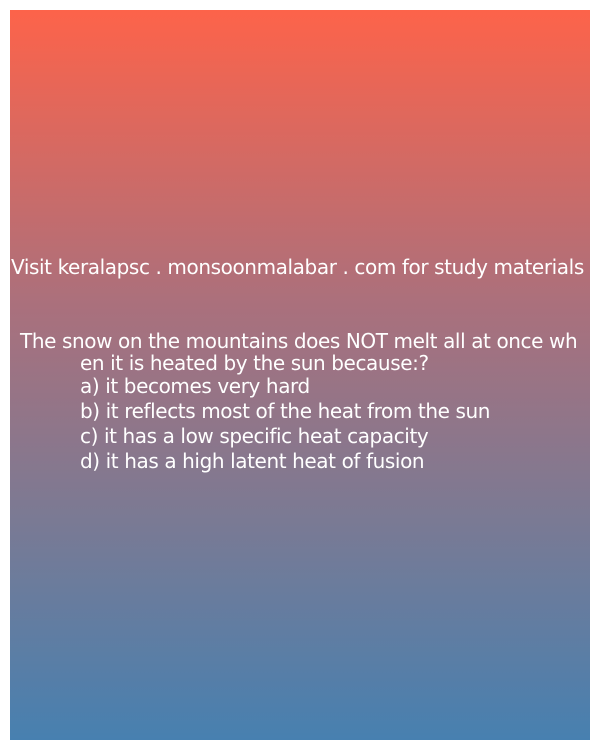 The width and height of the screenshot is (600, 750). Describe the element at coordinates (254, 436) in the screenshot. I see `option-c: c) it has a low specific heat capacity` at that location.